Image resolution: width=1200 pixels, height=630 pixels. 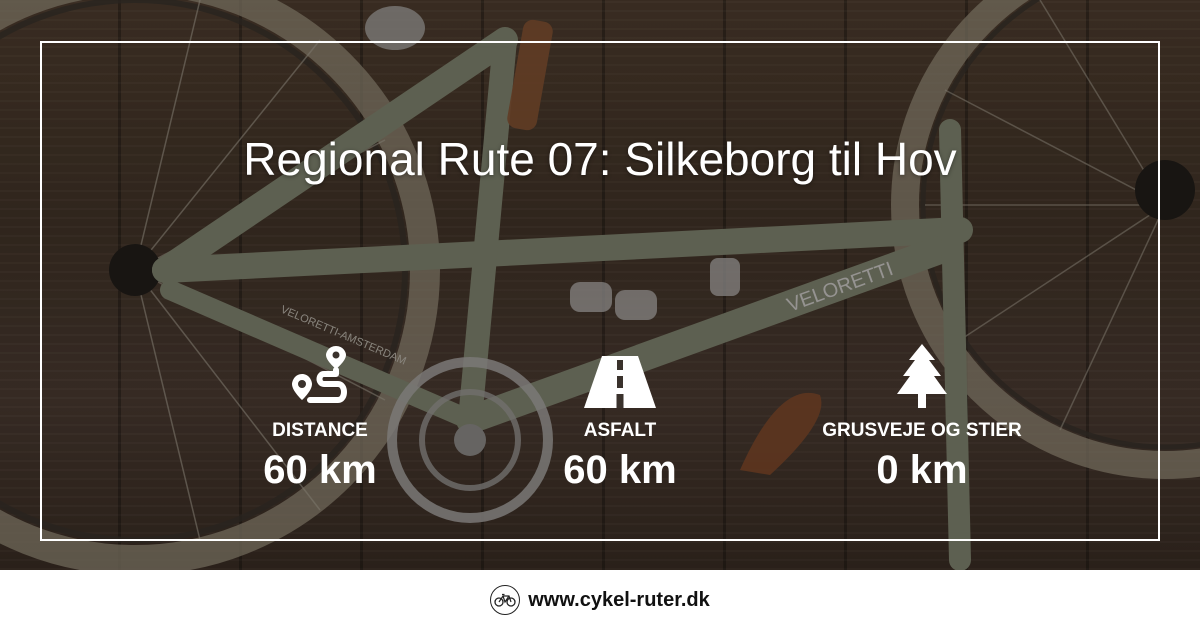 What do you see at coordinates (505, 600) in the screenshot?
I see `bicycle-icon` at bounding box center [505, 600].